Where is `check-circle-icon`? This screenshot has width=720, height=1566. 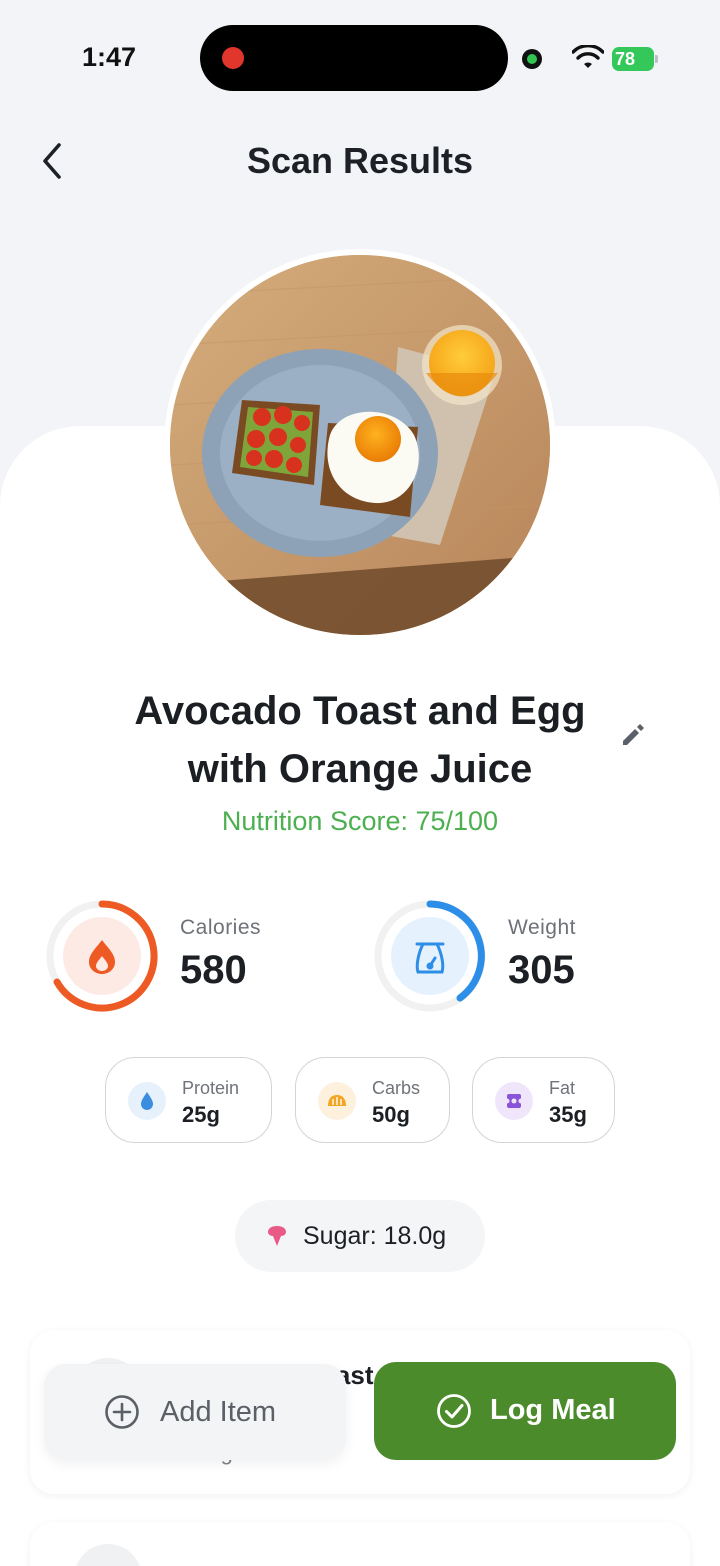
check-circle-icon is located at coordinates (454, 1411).